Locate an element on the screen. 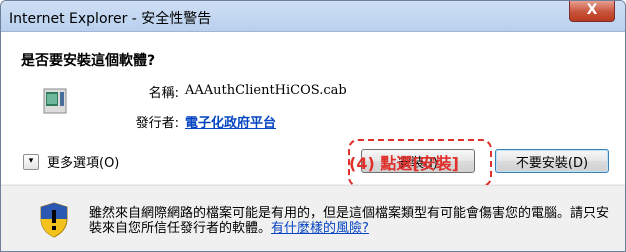  dont-install-button: 不要安裝(D) is located at coordinates (552, 161).